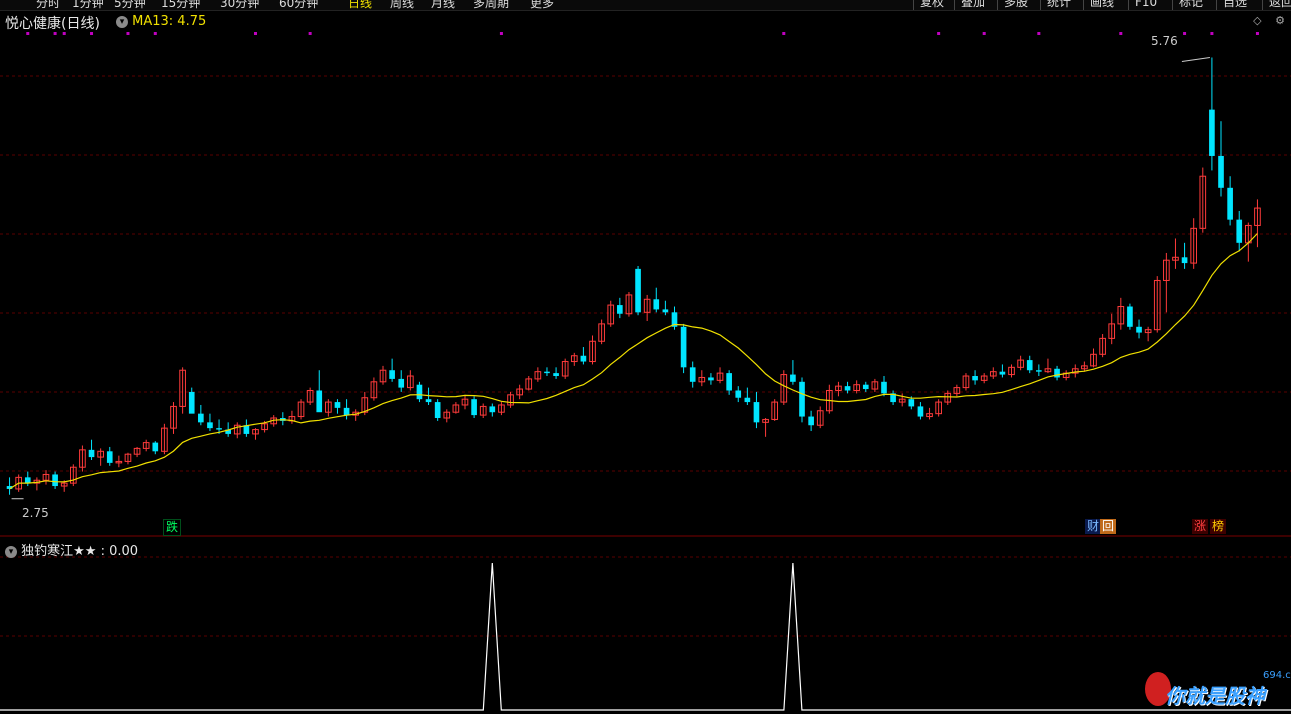 The height and width of the screenshot is (714, 1291). I want to click on adjust-button: 复权, so click(931, 5).